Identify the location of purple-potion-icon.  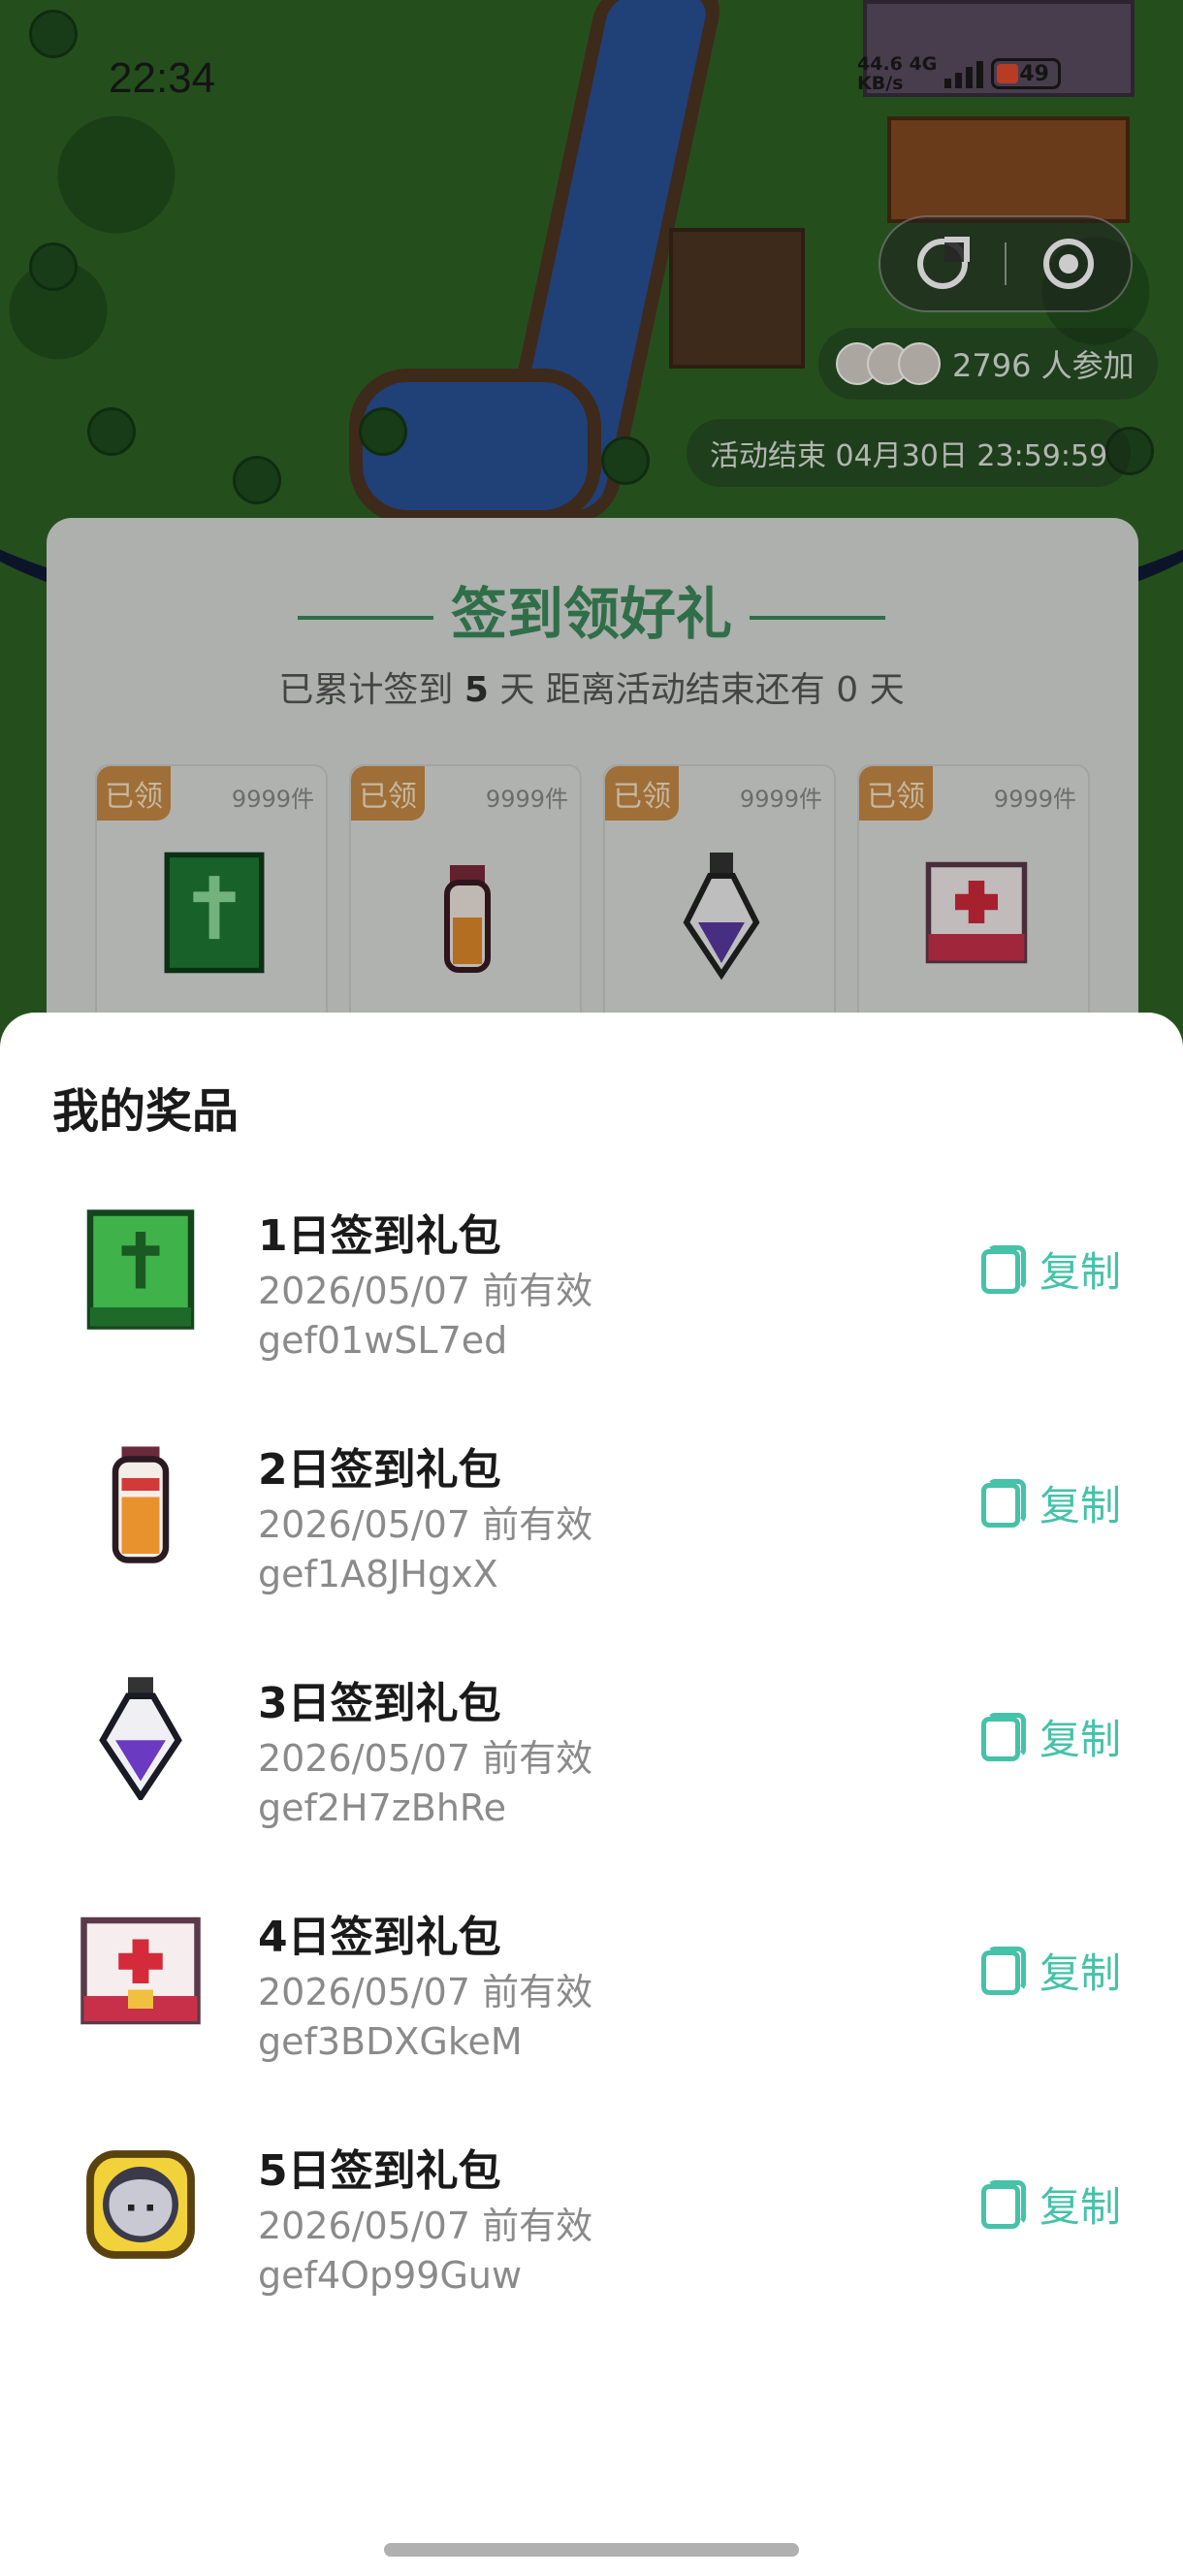
(140, 1738).